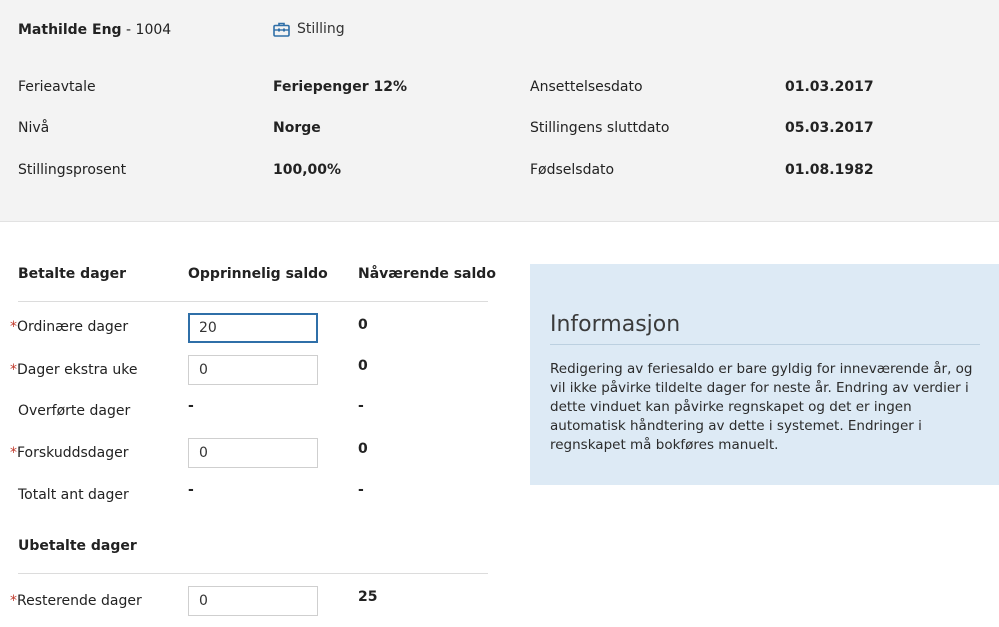 This screenshot has width=999, height=627. What do you see at coordinates (146, 30) in the screenshot?
I see `employee-id: - 1004` at bounding box center [146, 30].